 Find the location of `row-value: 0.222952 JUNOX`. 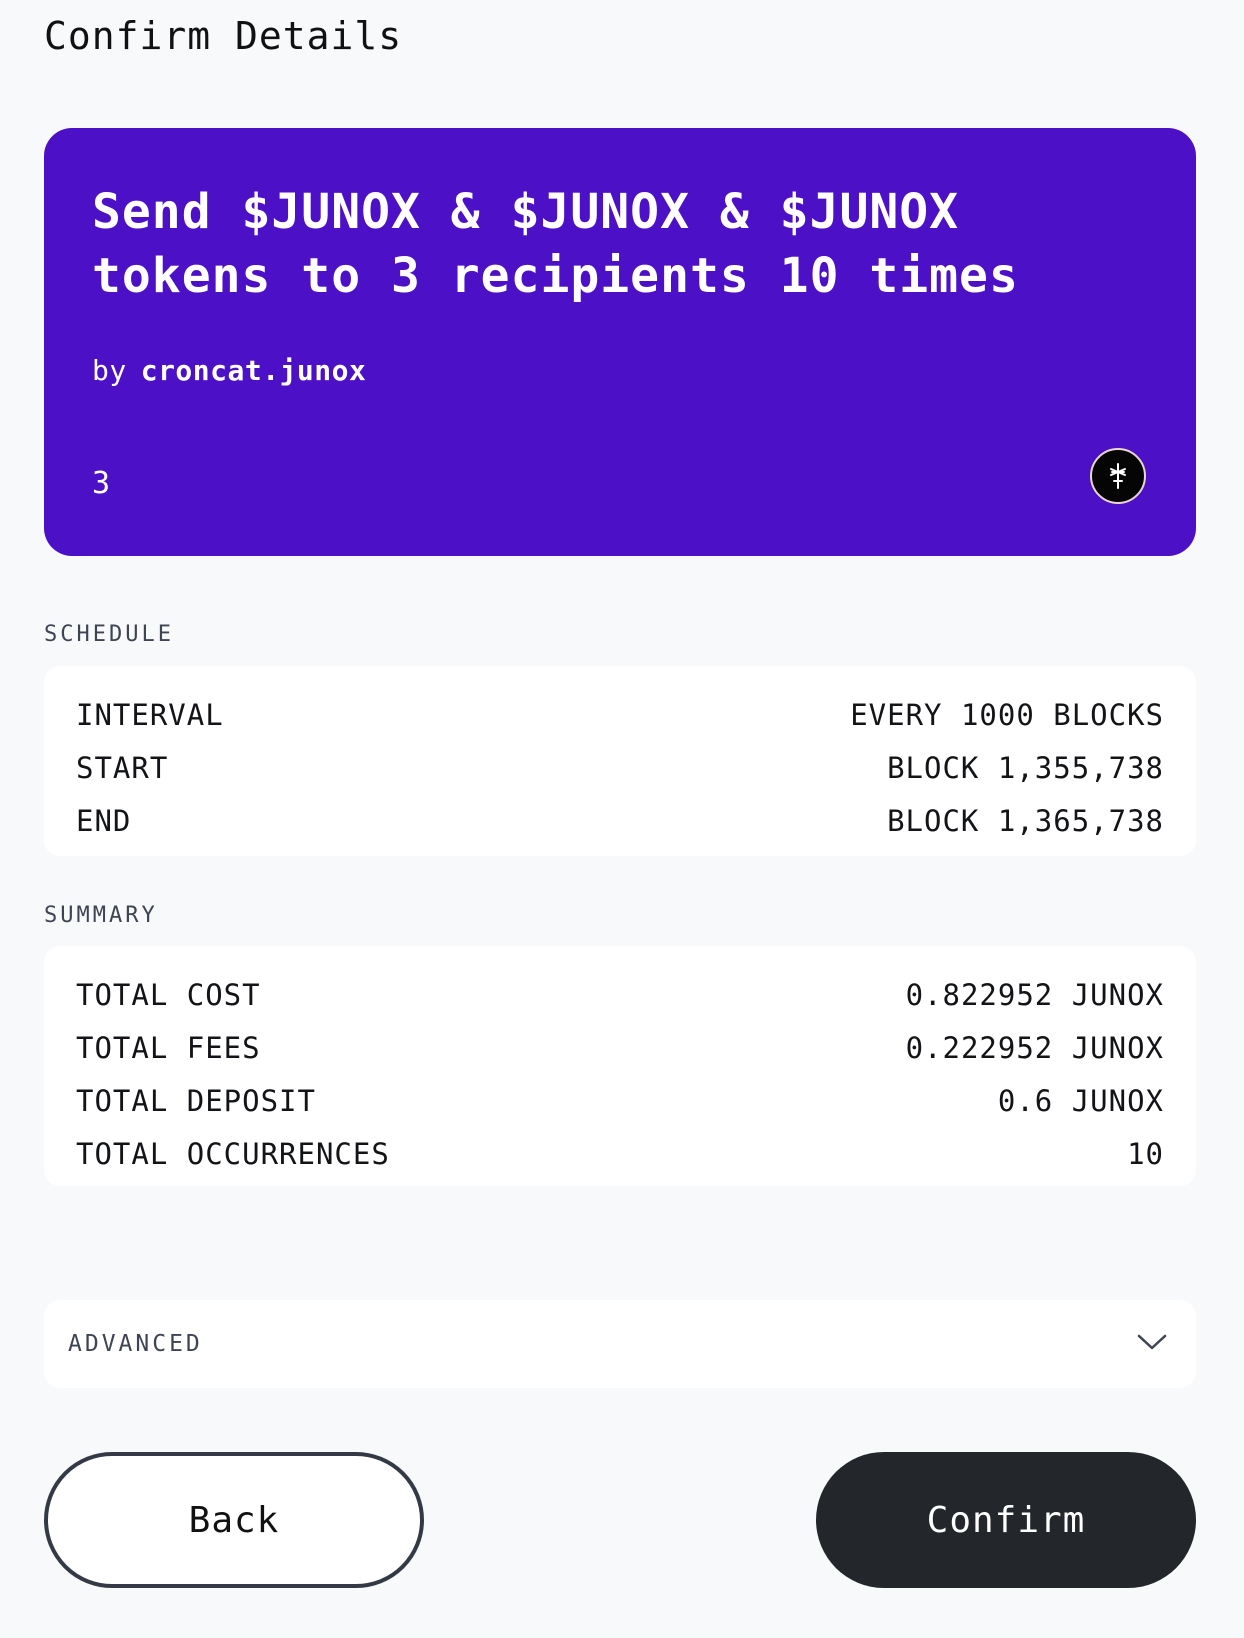

row-value: 0.222952 JUNOX is located at coordinates (1034, 1047).